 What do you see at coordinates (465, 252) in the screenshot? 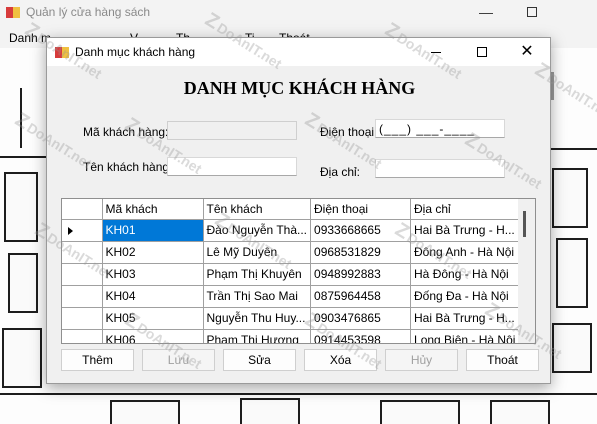
I see `table-cell-address: Đông Anh - Hà Nội` at bounding box center [465, 252].